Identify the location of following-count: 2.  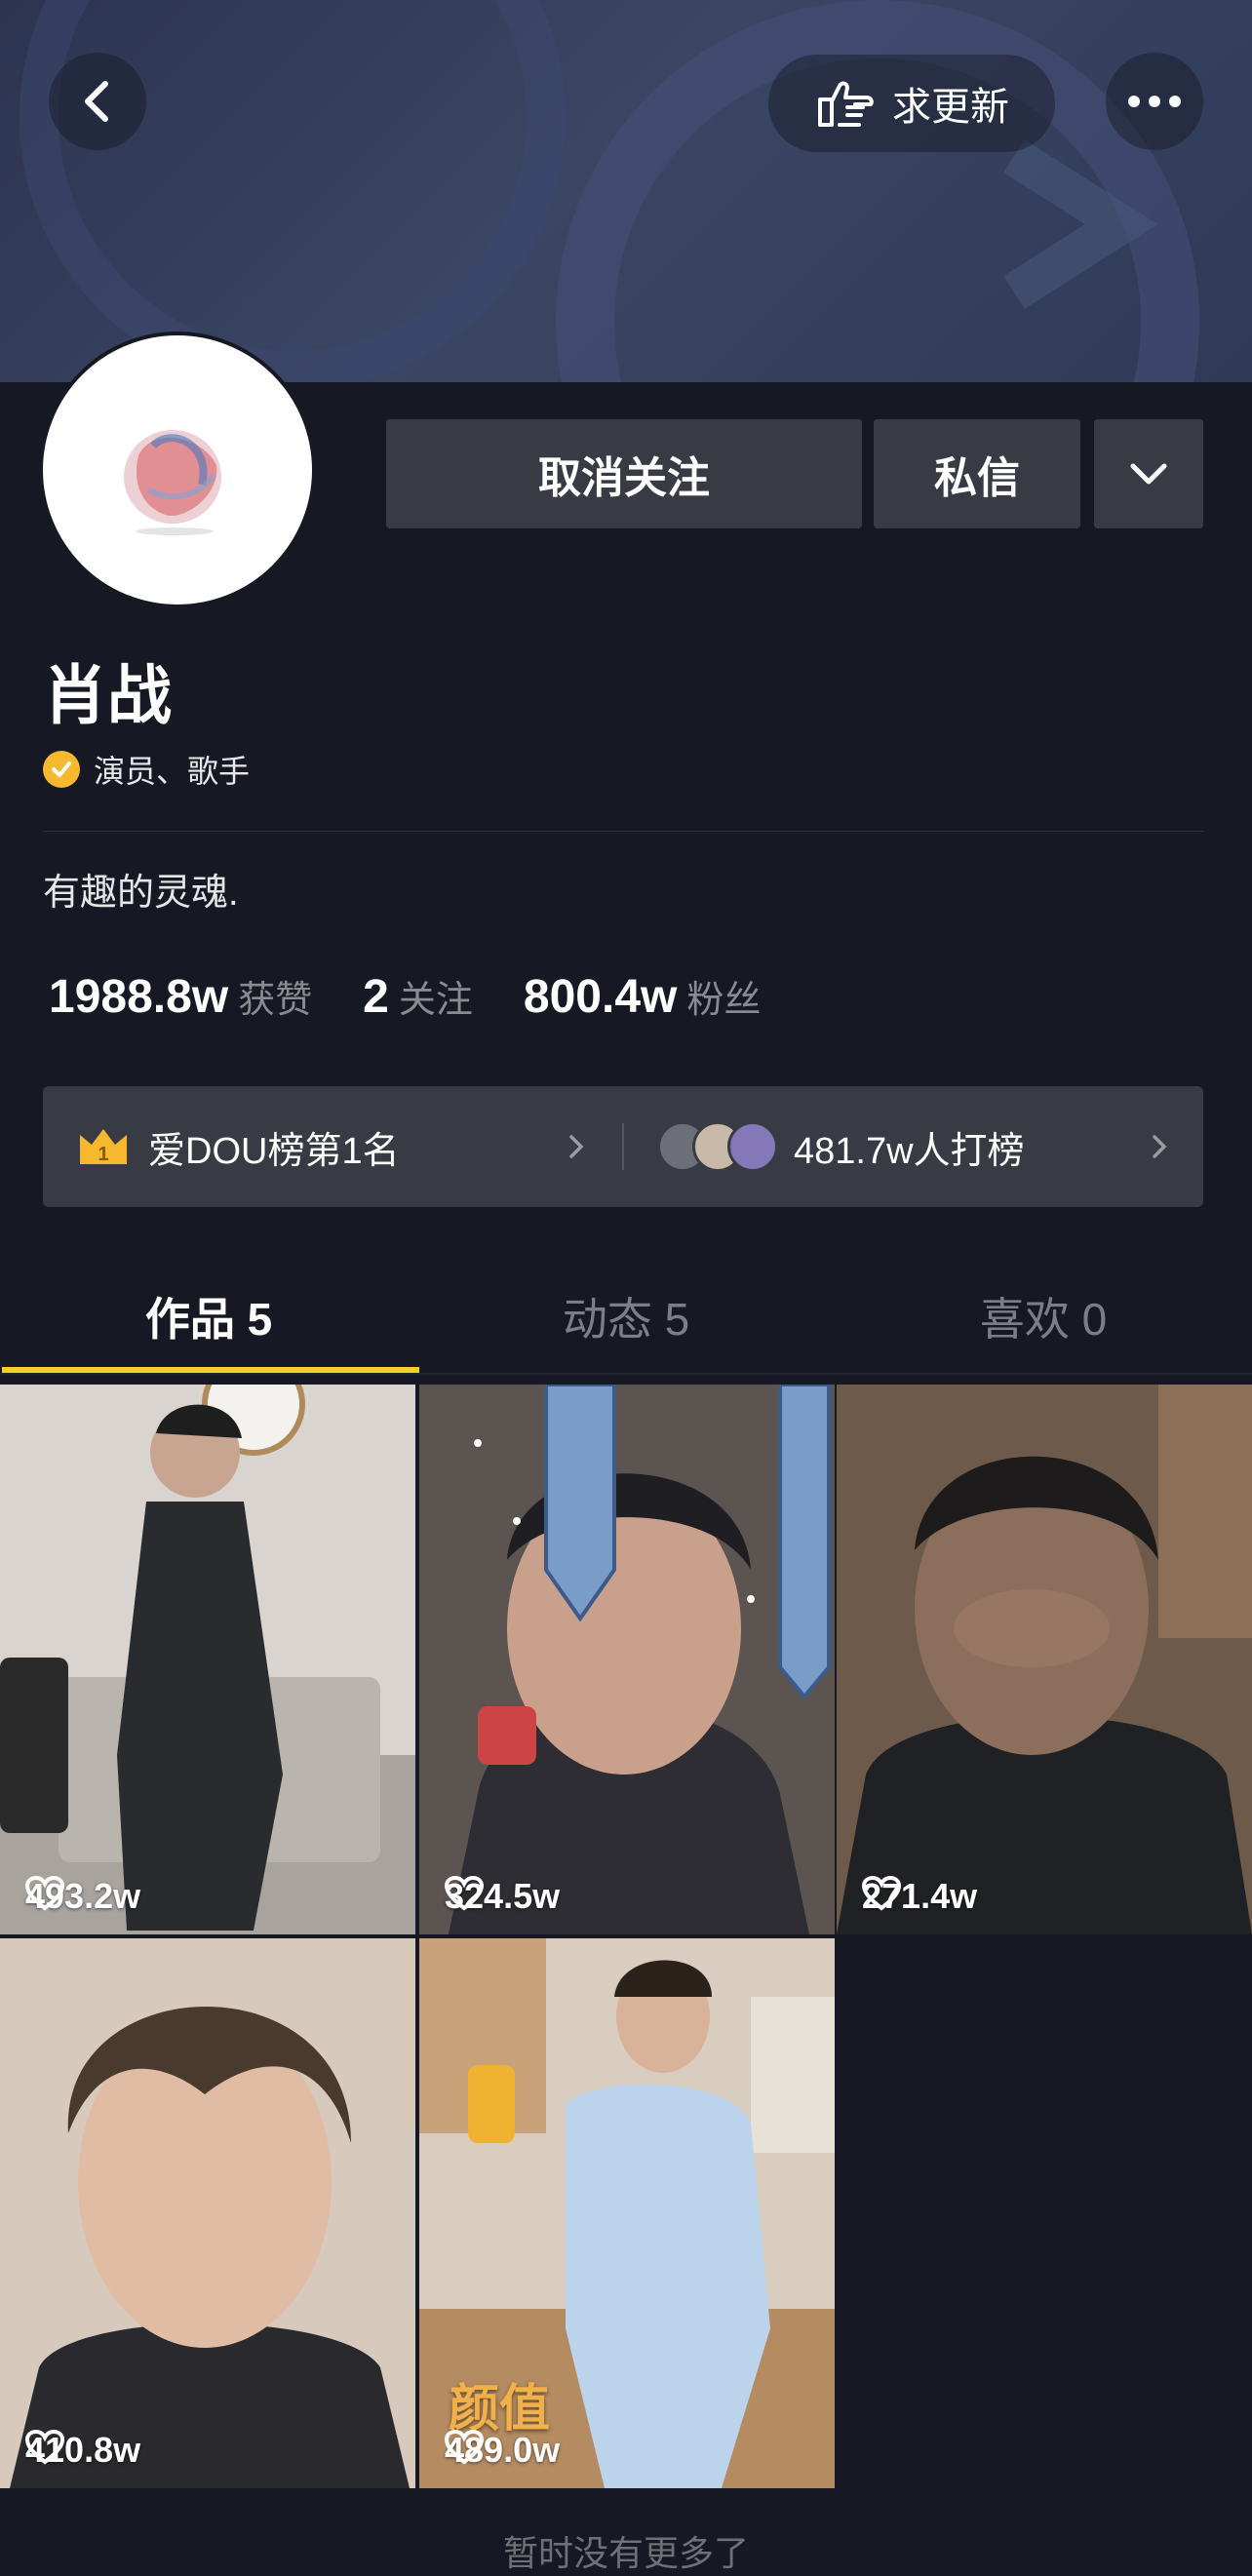
(376, 997).